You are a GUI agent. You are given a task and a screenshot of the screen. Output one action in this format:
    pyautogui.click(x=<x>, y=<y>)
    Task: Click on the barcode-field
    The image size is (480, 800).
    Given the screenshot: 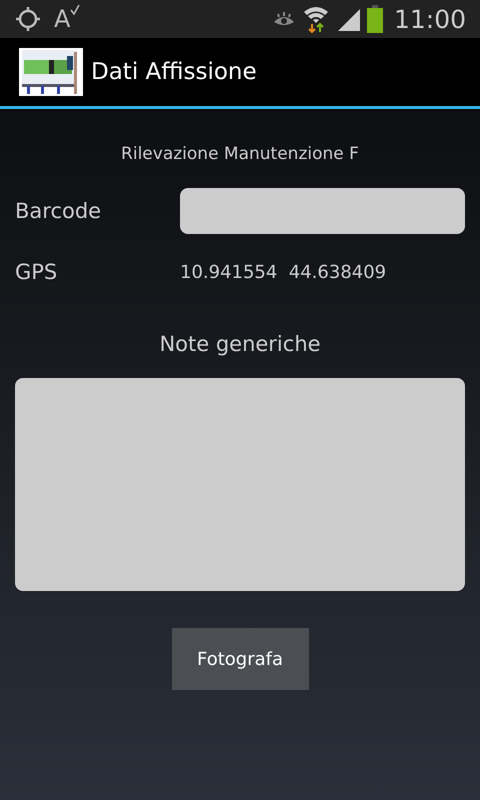 What is the action you would take?
    pyautogui.click(x=322, y=211)
    